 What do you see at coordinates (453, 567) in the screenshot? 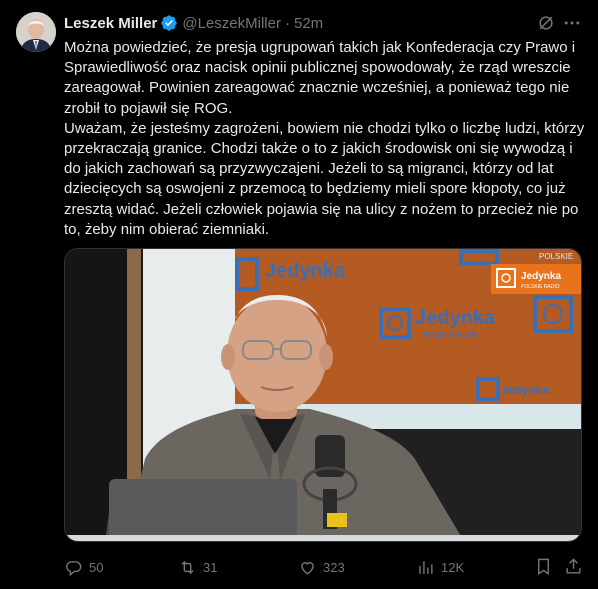
I see `views-count: 12K` at bounding box center [453, 567].